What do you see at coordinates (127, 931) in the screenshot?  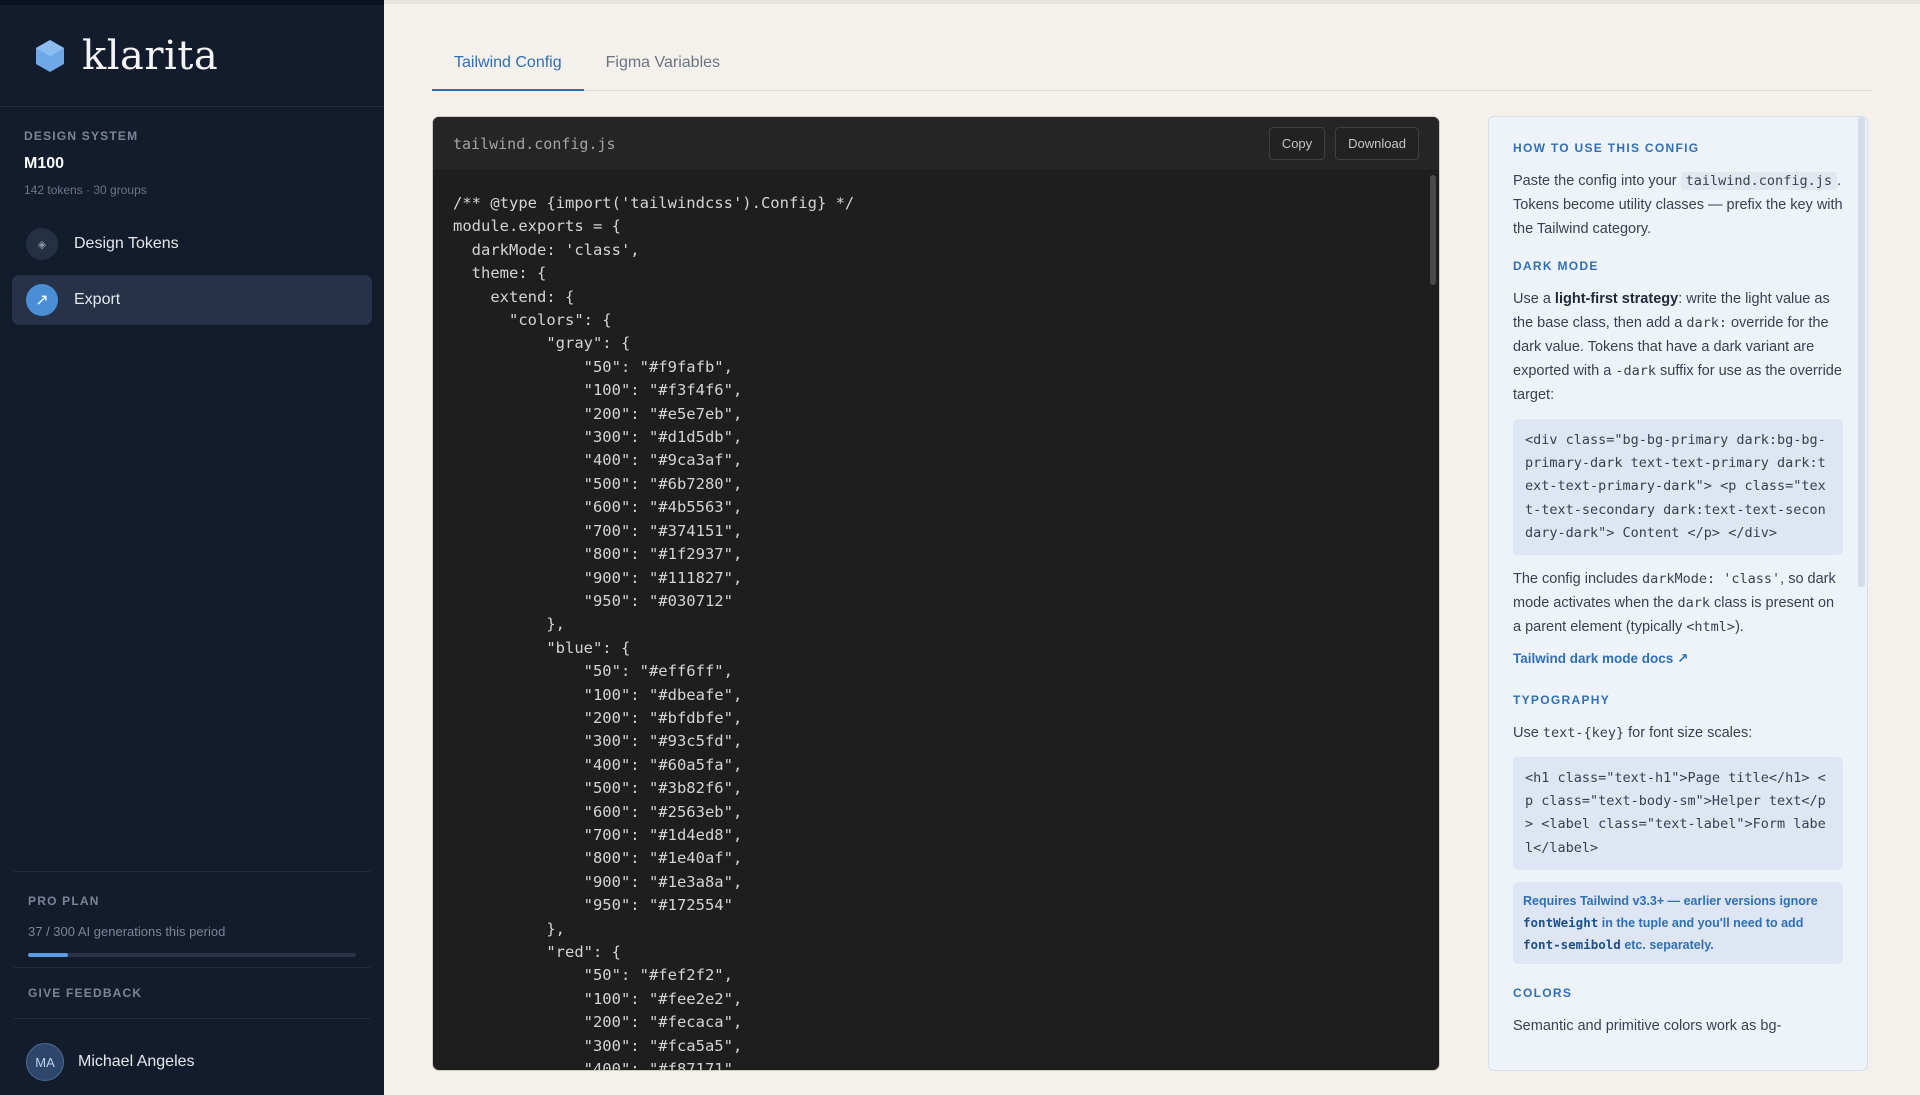 I see `plan-usage: 37 / 300 AI generations this period` at bounding box center [127, 931].